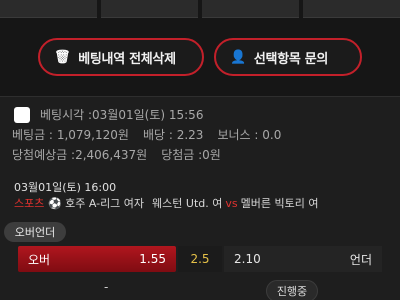 This screenshot has height=300, width=400. Describe the element at coordinates (22, 115) in the screenshot. I see `select-bet-checkbox` at that location.